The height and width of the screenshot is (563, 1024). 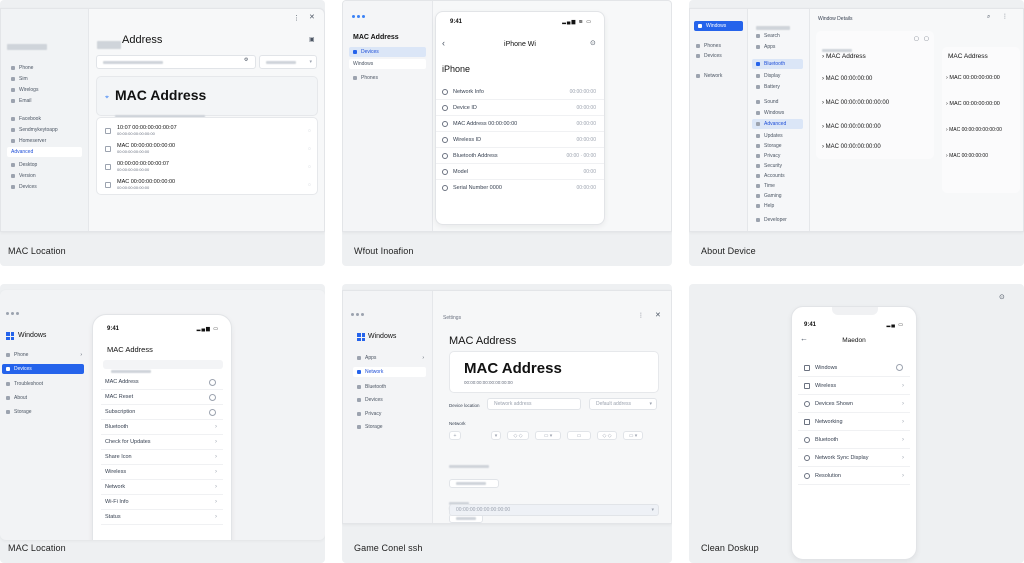 What do you see at coordinates (777, 47) in the screenshot?
I see `sidebar-item-4: Apps` at bounding box center [777, 47].